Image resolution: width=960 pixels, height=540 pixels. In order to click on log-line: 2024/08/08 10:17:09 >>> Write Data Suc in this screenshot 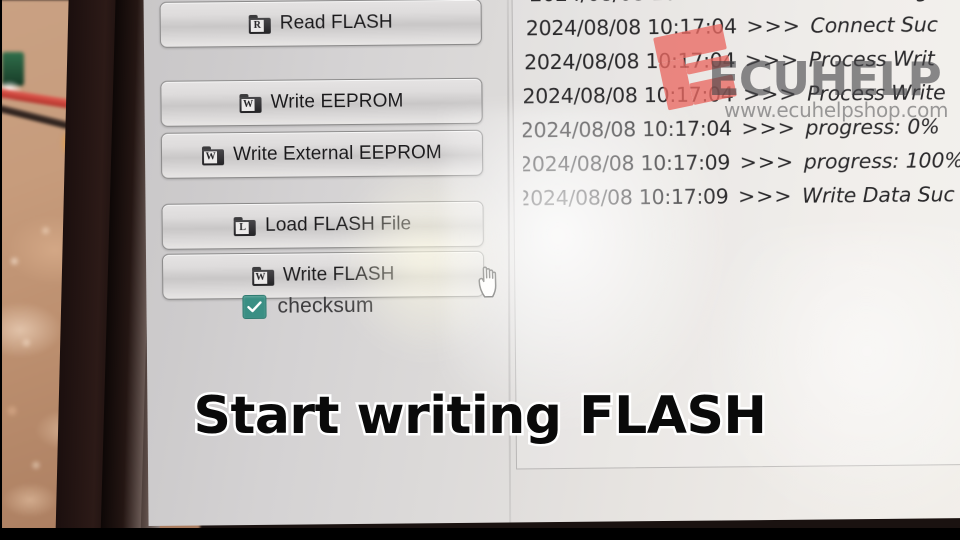, I will do `click(738, 196)`.